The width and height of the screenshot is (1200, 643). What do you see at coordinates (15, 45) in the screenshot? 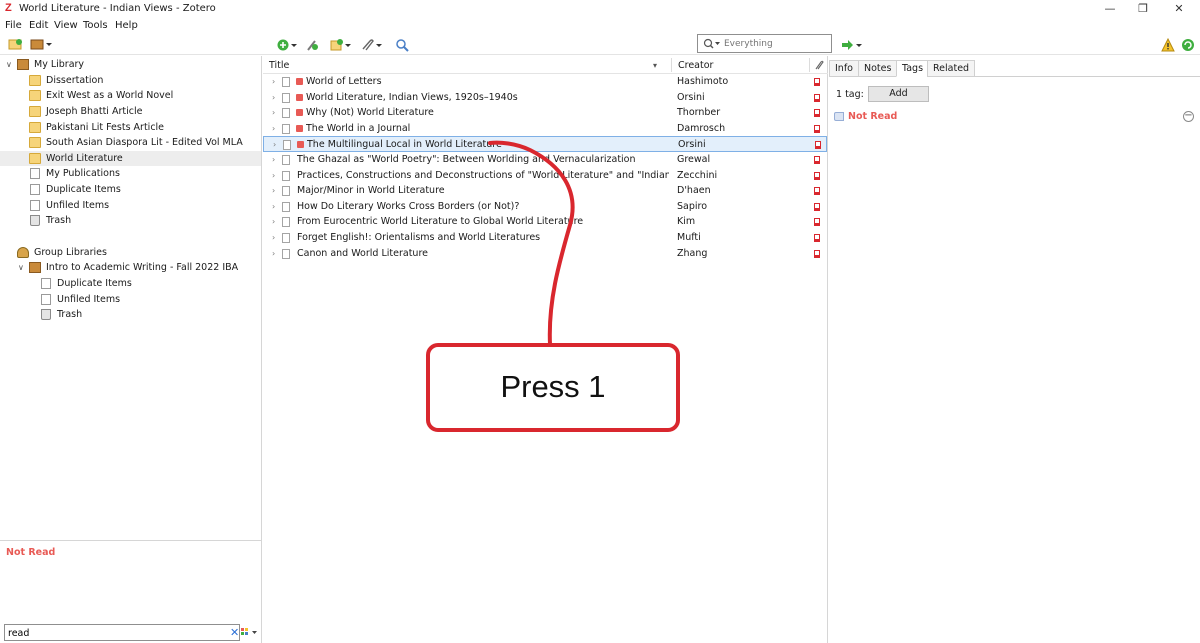
I see `new-collection-icon` at bounding box center [15, 45].